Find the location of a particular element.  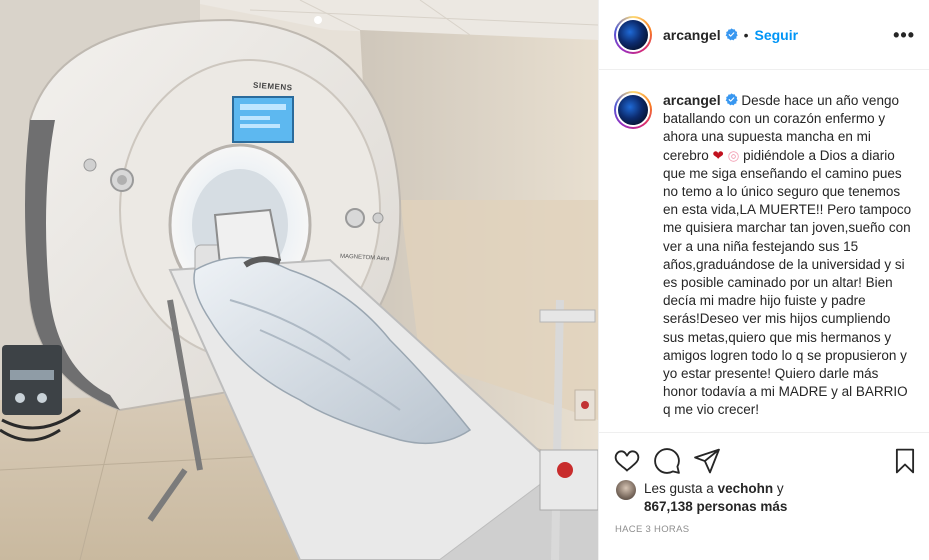

likes-middle: y is located at coordinates (778, 488).